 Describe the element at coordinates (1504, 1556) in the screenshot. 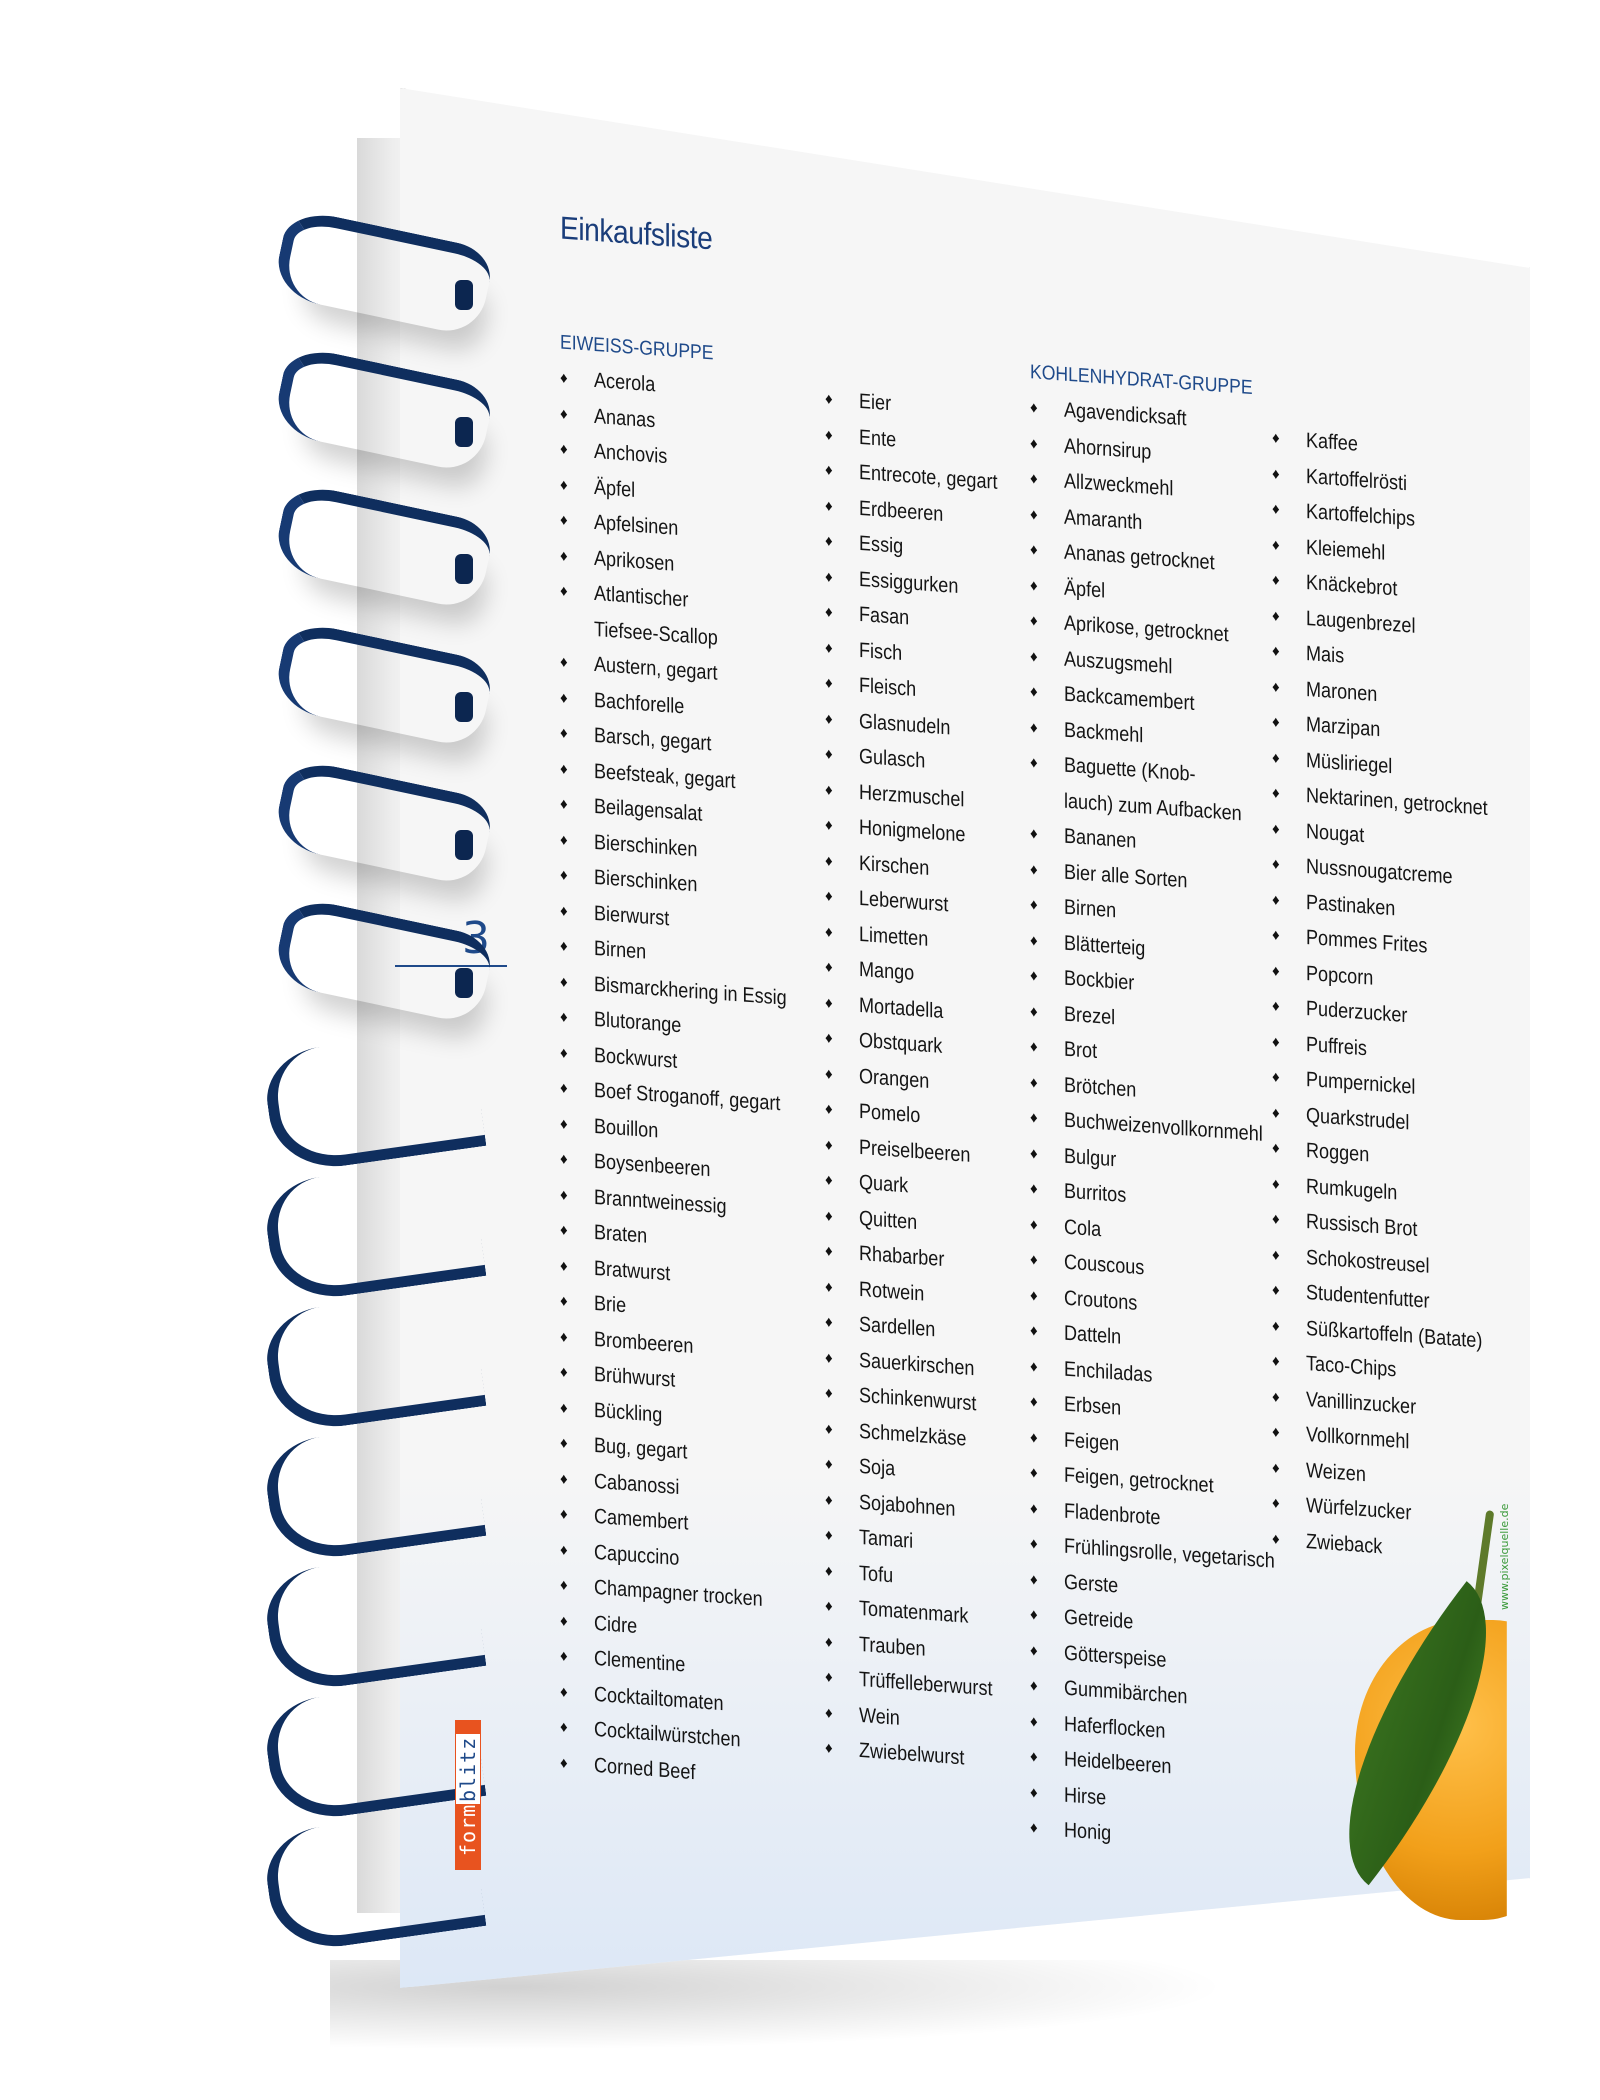

I see `image-credit: www.pixelquelle.de` at that location.